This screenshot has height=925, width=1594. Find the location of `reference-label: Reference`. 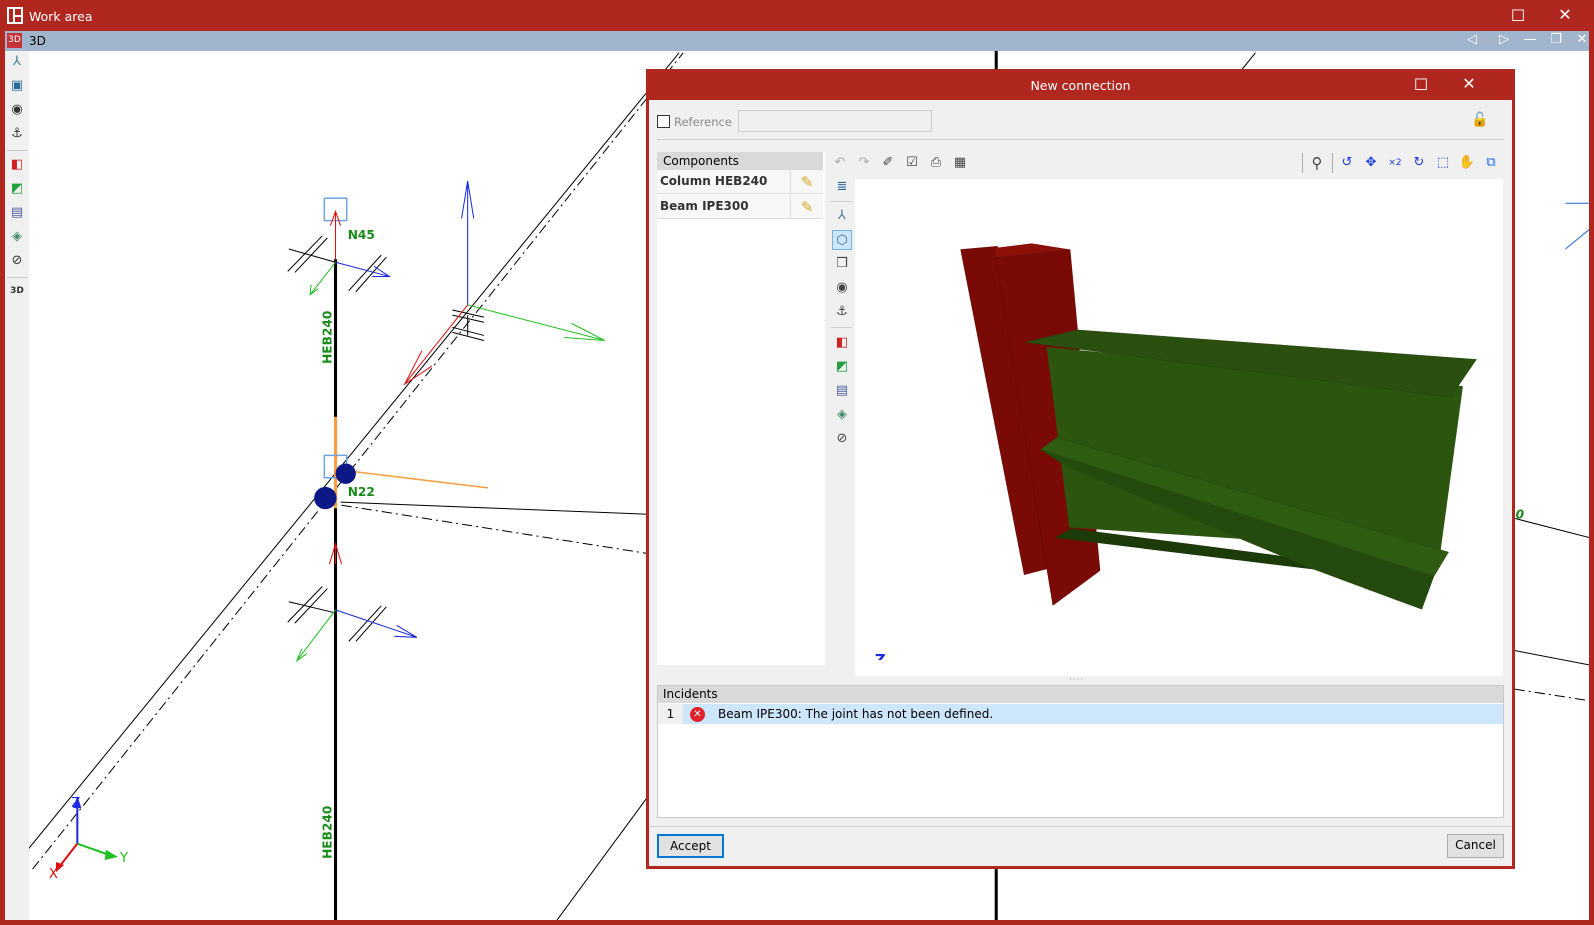

reference-label: Reference is located at coordinates (703, 122).